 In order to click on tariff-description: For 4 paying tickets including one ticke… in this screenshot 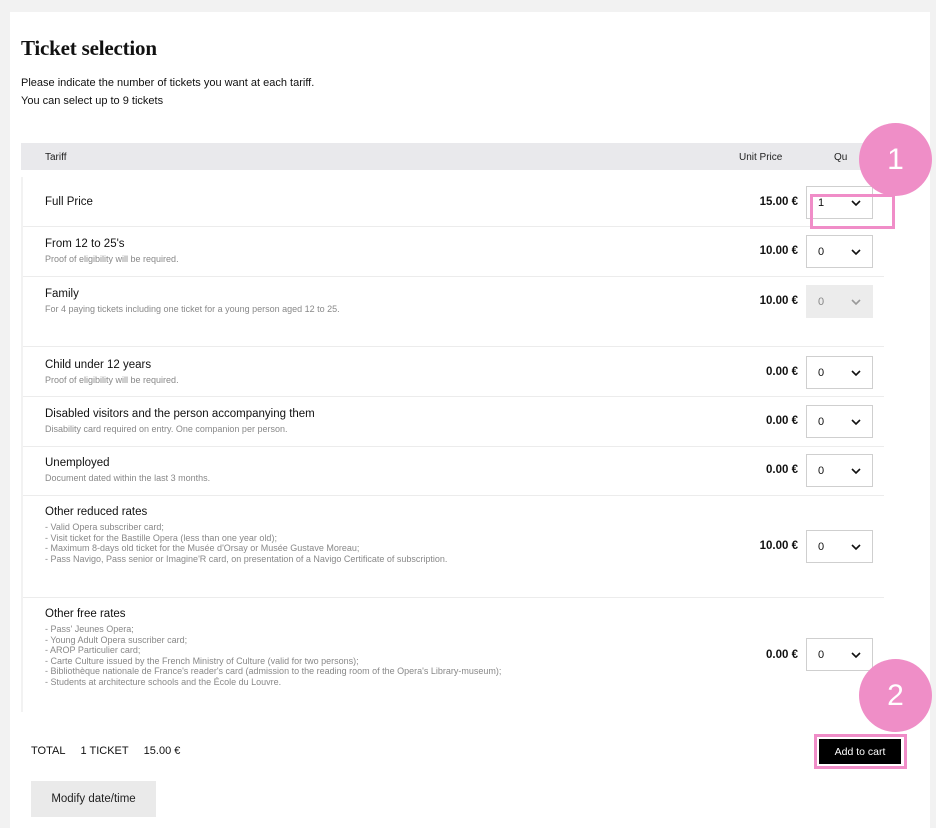, I will do `click(192, 309)`.